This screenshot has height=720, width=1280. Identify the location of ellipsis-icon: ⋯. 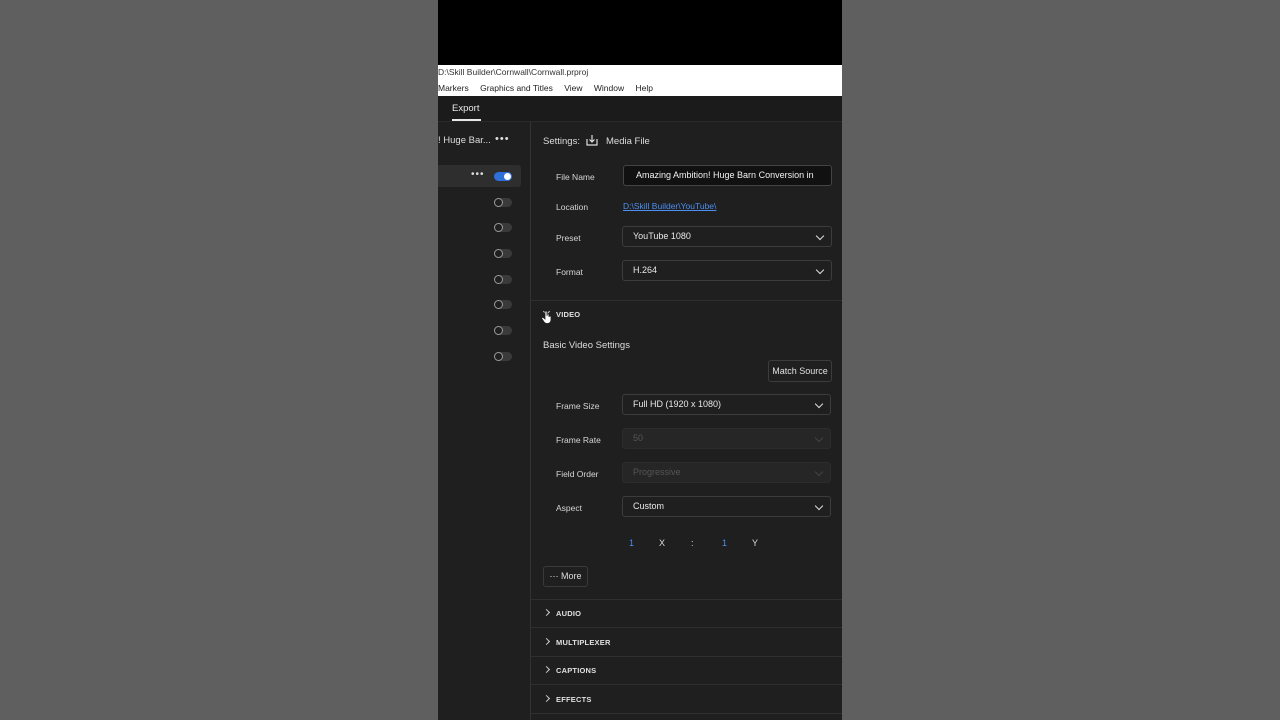
(555, 576).